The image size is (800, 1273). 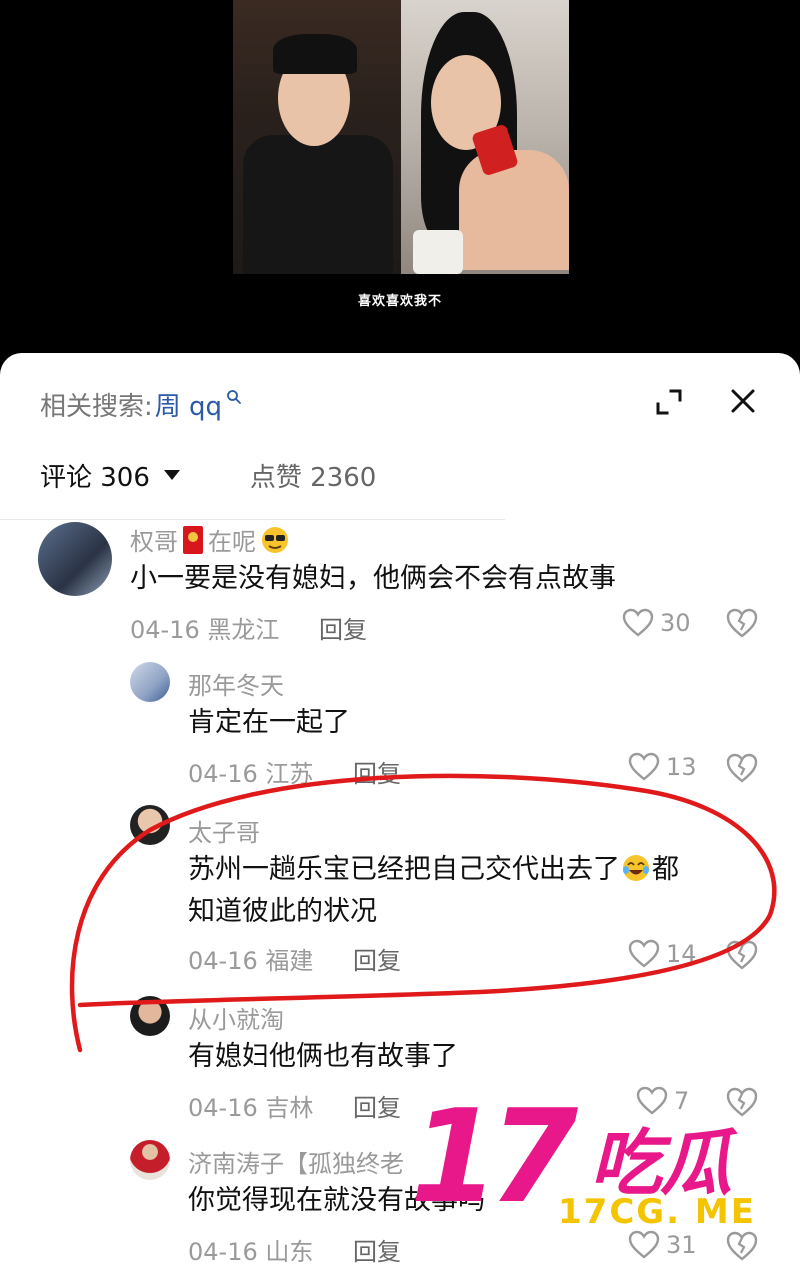 I want to click on video-right-panel, so click(x=485, y=137).